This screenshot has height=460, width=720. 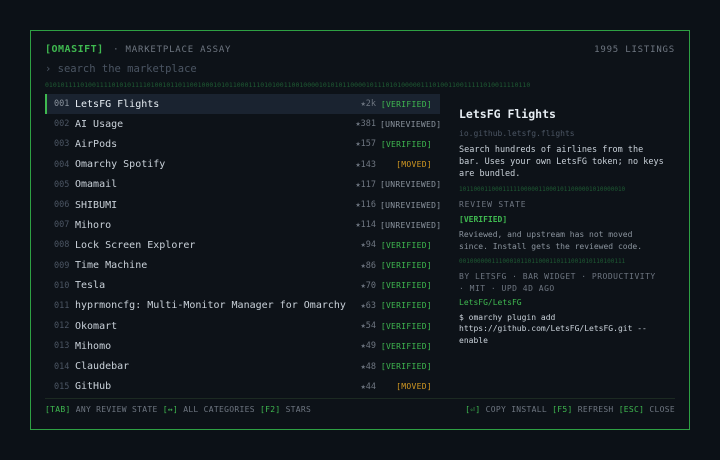 I want to click on list-item: 014 Claudebar ★48 [VERIFIED], so click(x=242, y=366).